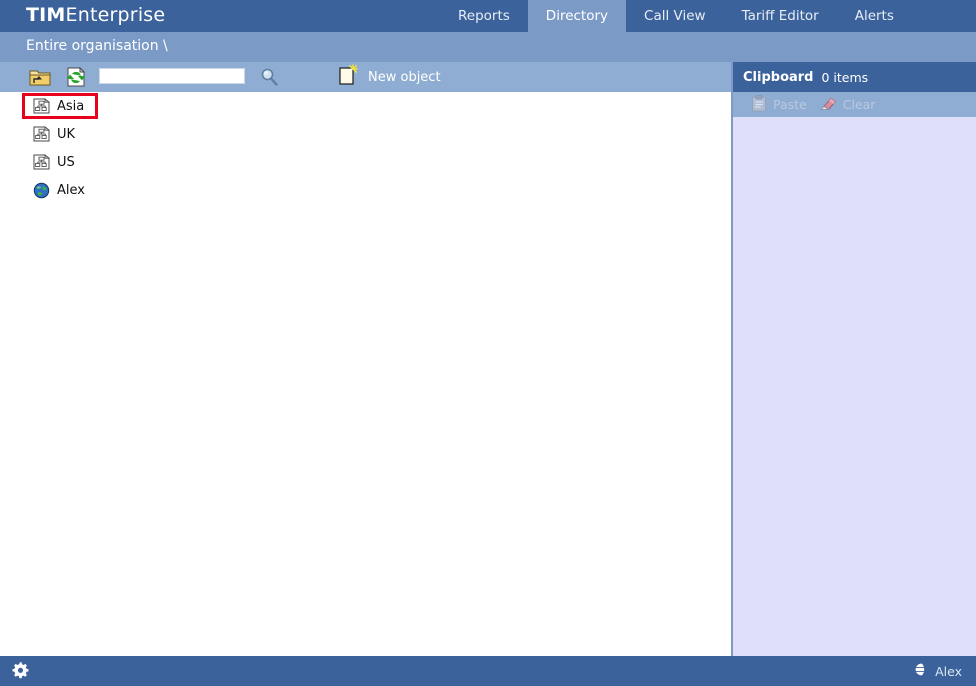 This screenshot has height=686, width=976. Describe the element at coordinates (484, 16) in the screenshot. I see `tab-reports: Reports` at that location.